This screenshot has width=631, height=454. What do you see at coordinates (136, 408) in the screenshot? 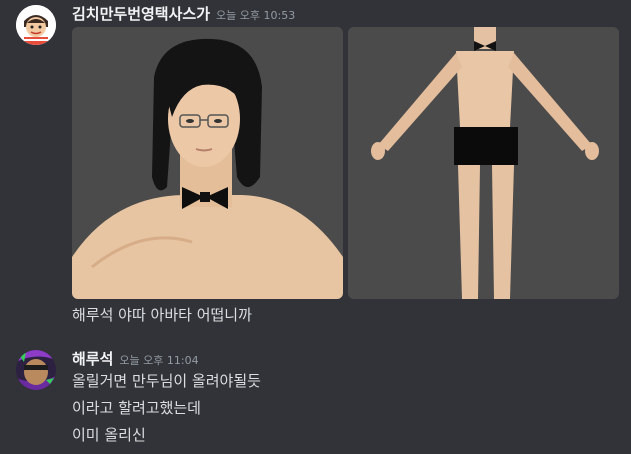
I see `message-text: 이라고 할려고했는데` at bounding box center [136, 408].